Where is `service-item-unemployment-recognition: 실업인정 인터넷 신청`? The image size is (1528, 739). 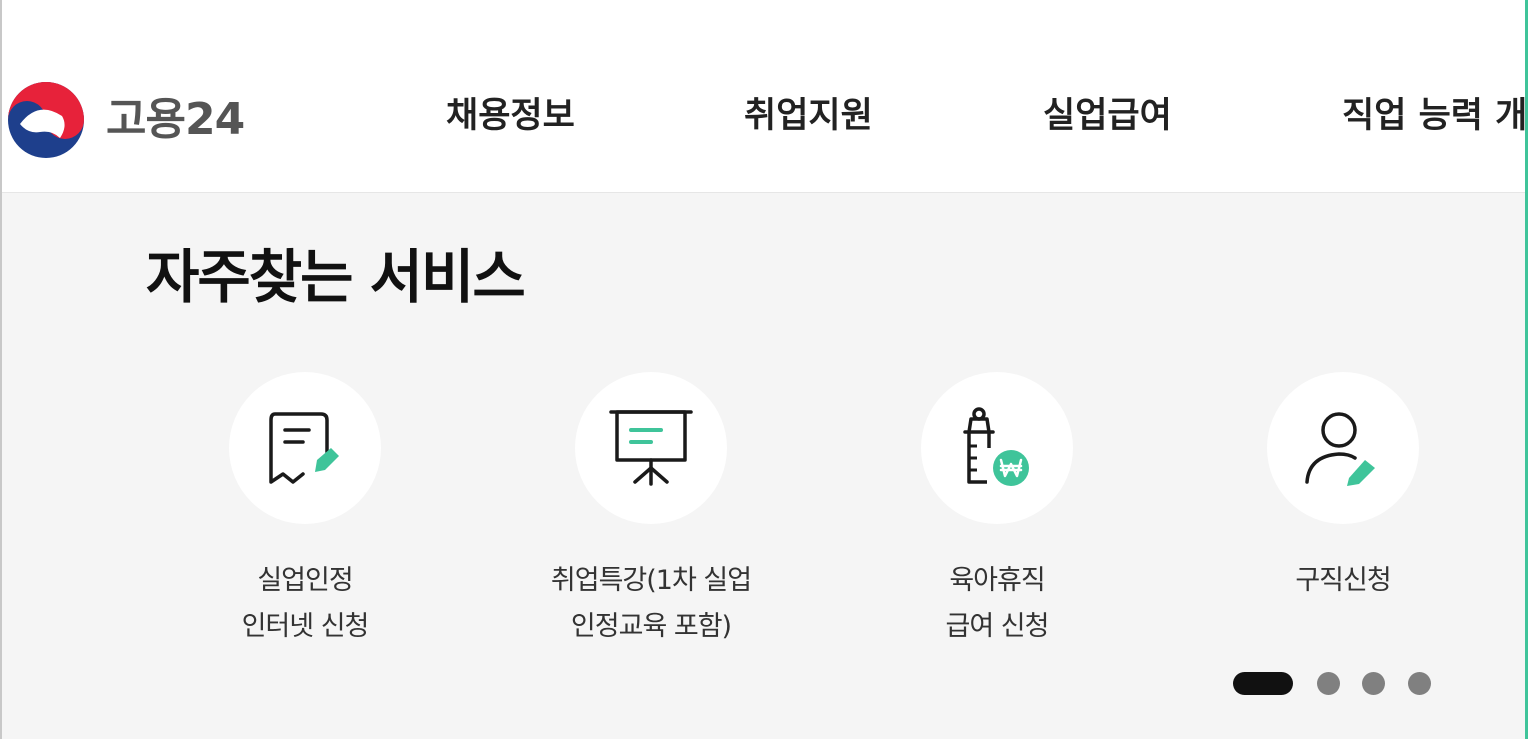
service-item-unemployment-recognition: 실업인정 인터넷 신청 is located at coordinates (305, 511).